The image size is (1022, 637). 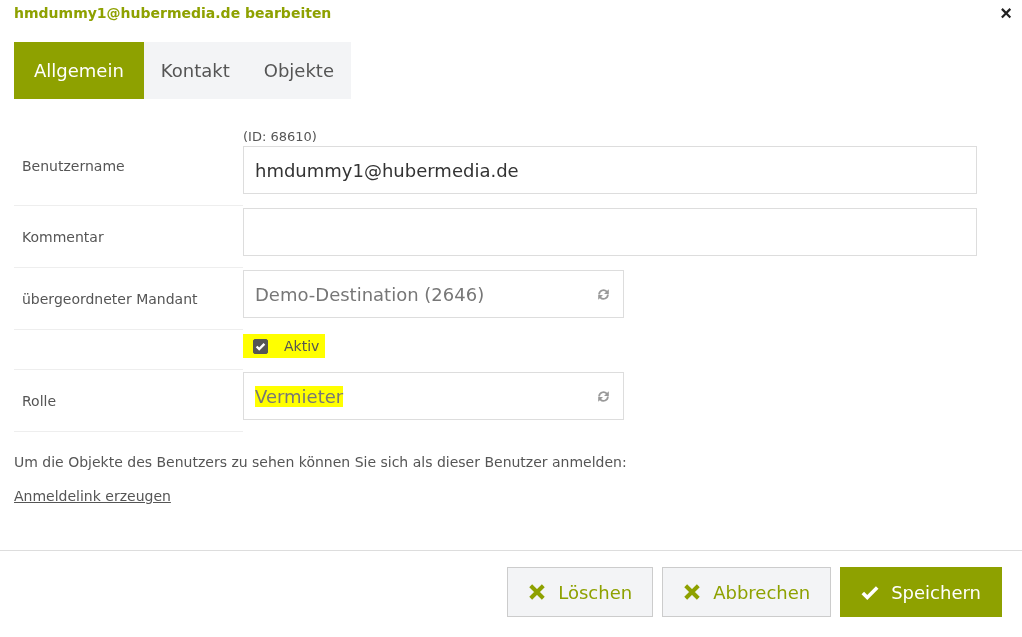 I want to click on input-field, so click(x=610, y=232).